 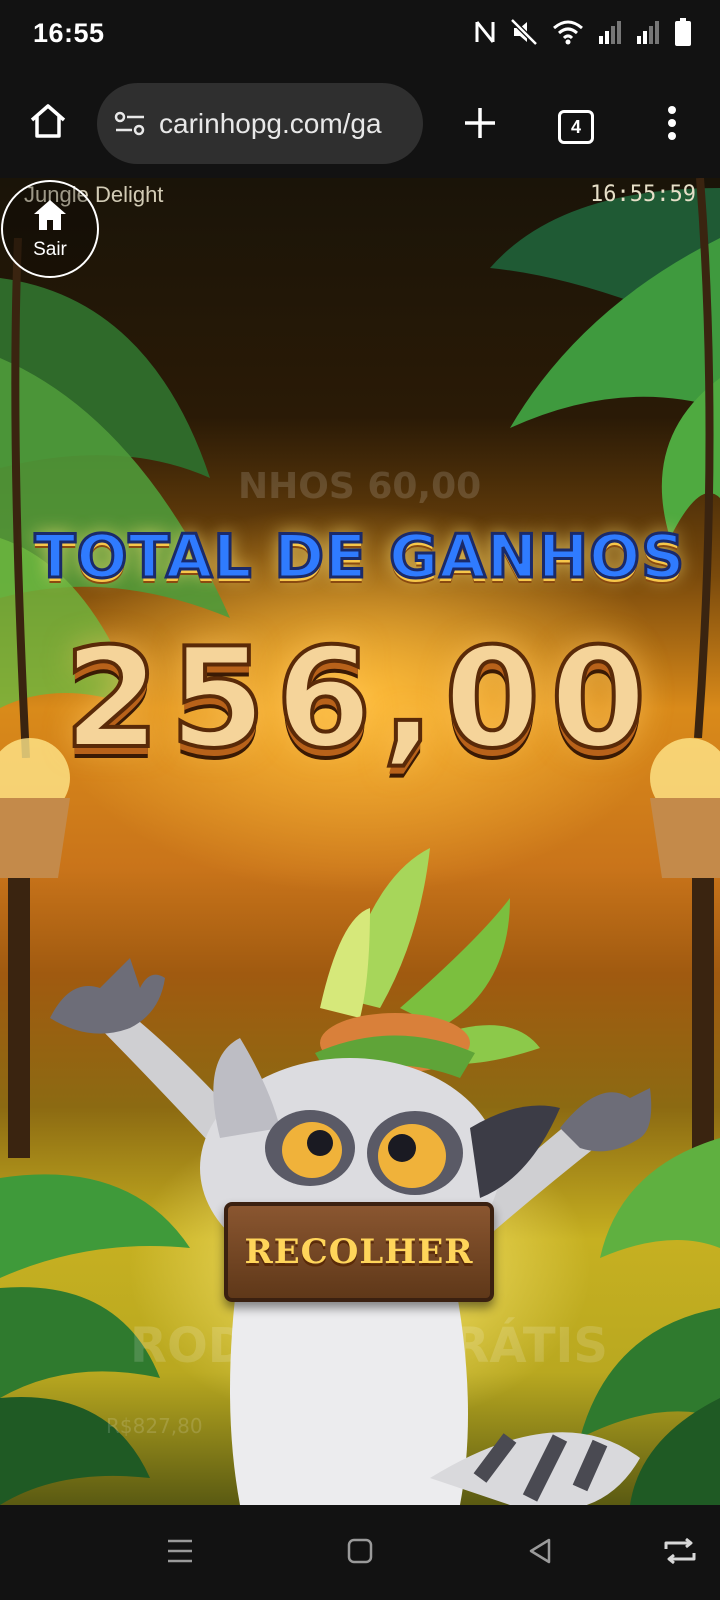 What do you see at coordinates (359, 557) in the screenshot?
I see `total-winnings-title: TOTAL DE GANHOS` at bounding box center [359, 557].